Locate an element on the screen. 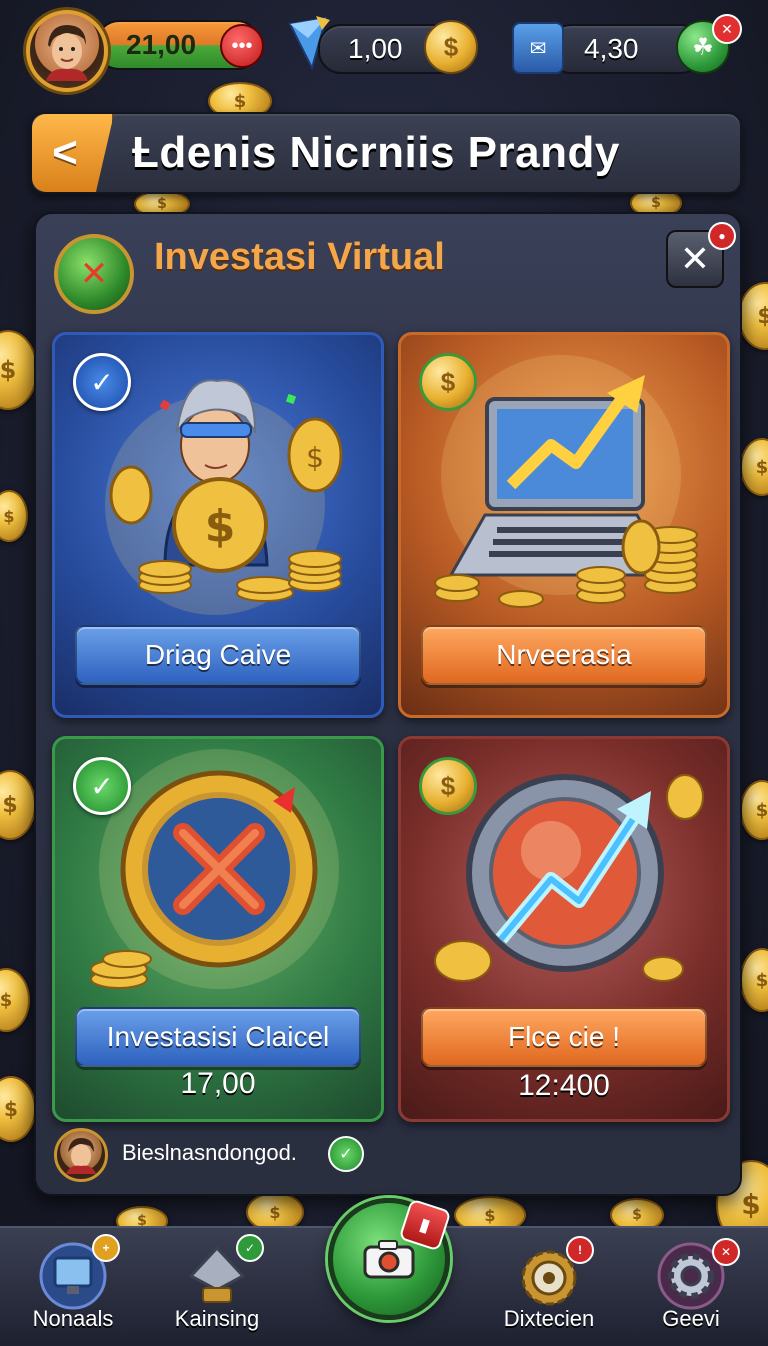 The height and width of the screenshot is (1346, 768). more-dots-icon: ••• is located at coordinates (242, 46).